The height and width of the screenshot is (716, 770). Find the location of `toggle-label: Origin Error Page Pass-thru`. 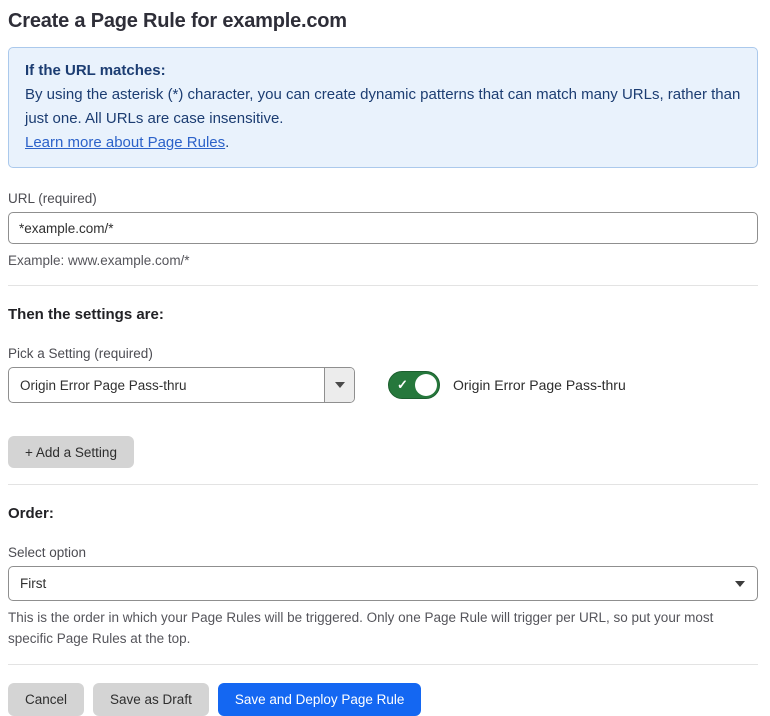

toggle-label: Origin Error Page Pass-thru is located at coordinates (539, 385).